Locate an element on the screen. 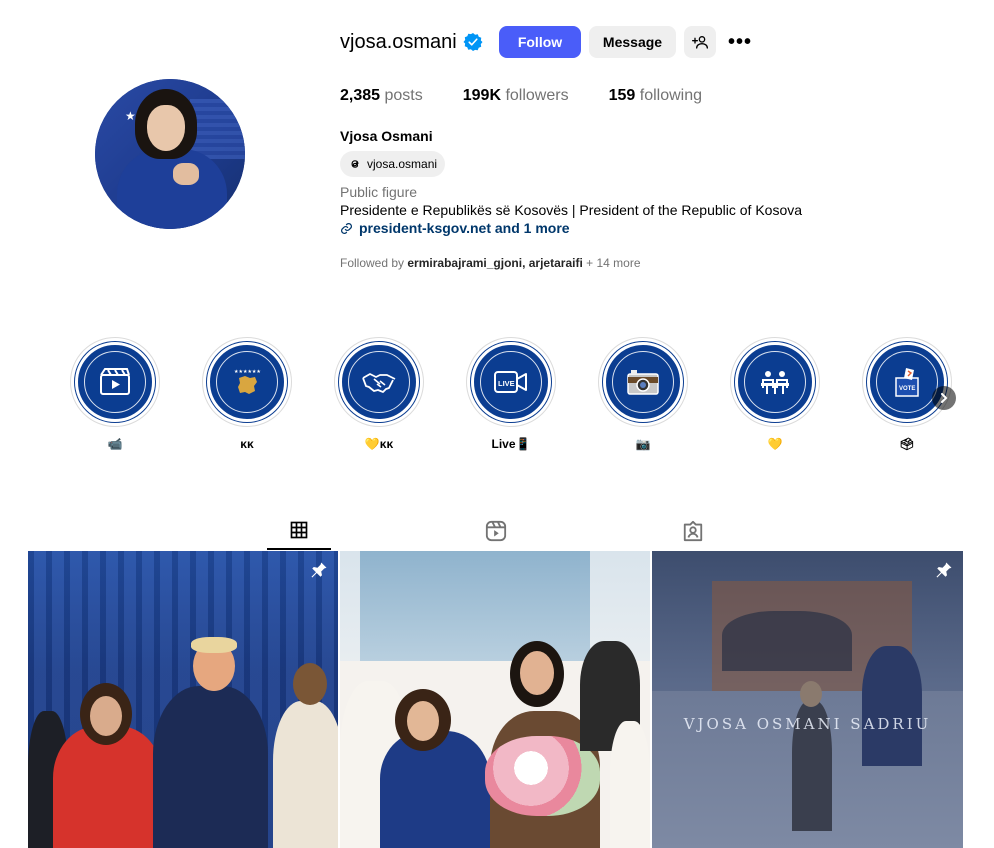  highlight-label: ᴋᴋ is located at coordinates (247, 444).